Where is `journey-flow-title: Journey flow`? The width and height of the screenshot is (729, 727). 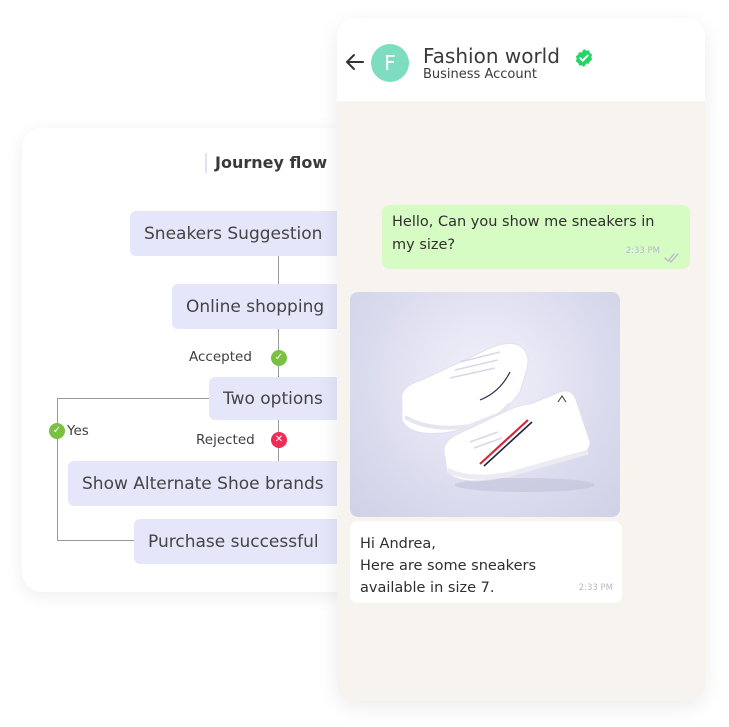 journey-flow-title: Journey flow is located at coordinates (266, 163).